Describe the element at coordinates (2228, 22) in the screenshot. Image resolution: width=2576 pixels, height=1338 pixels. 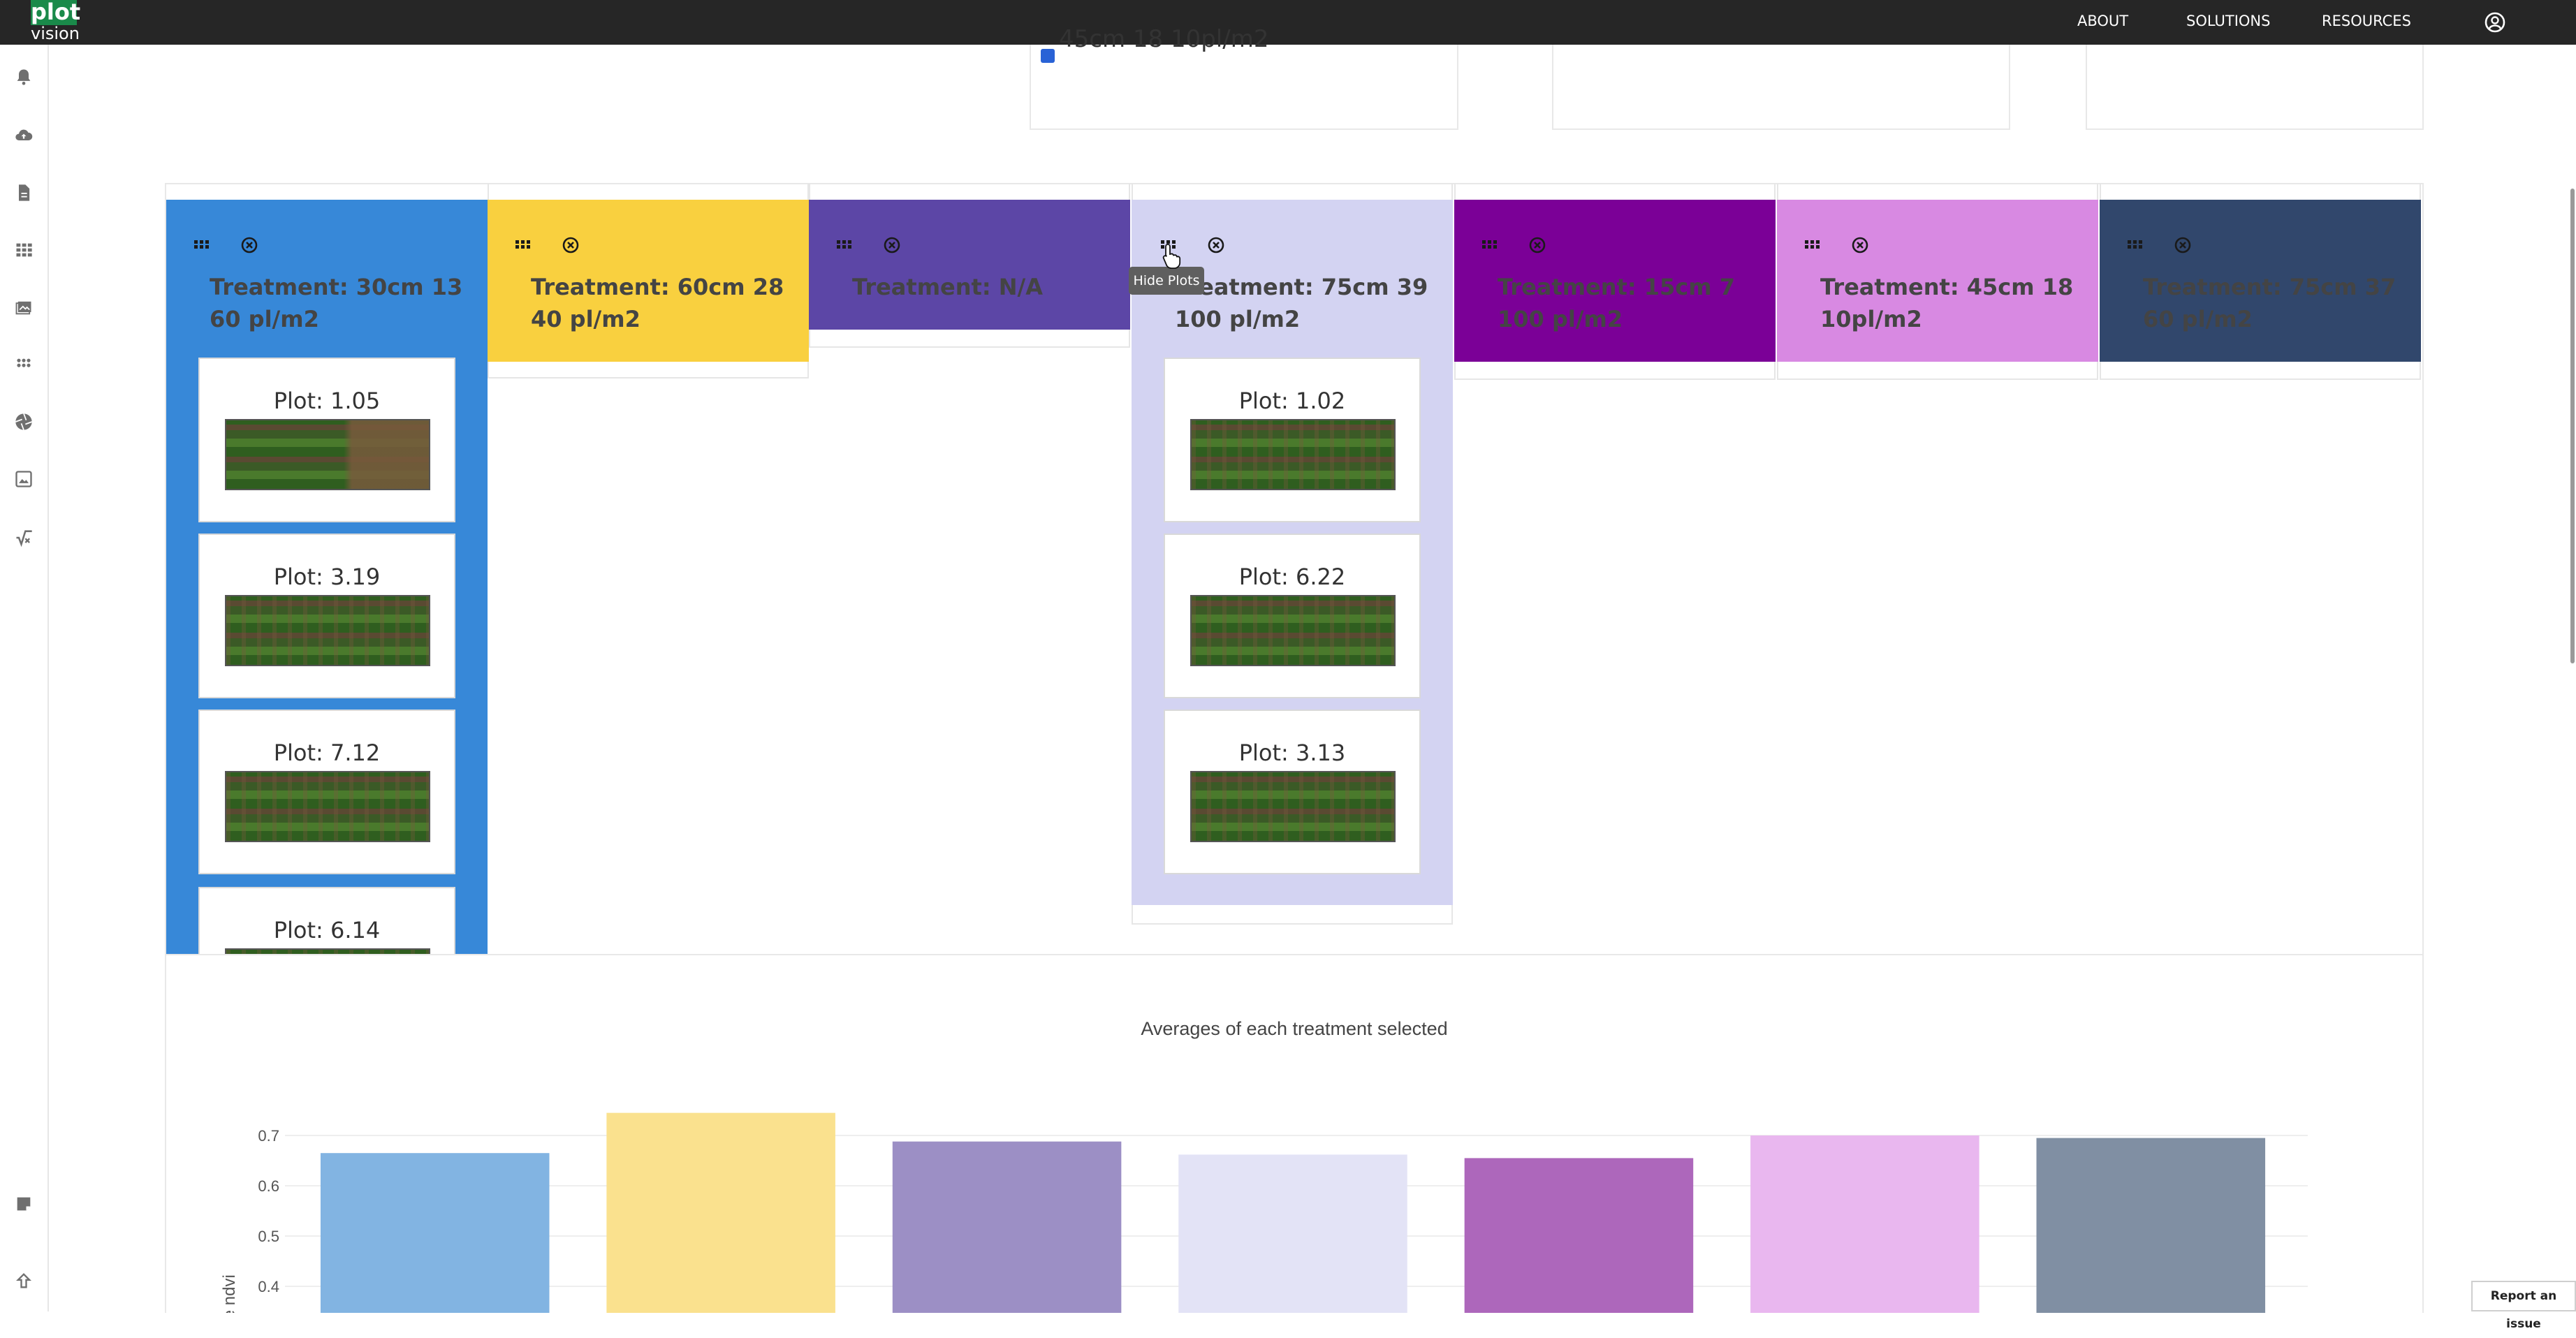
I see `nav-solutions: SOLUTIONS` at that location.